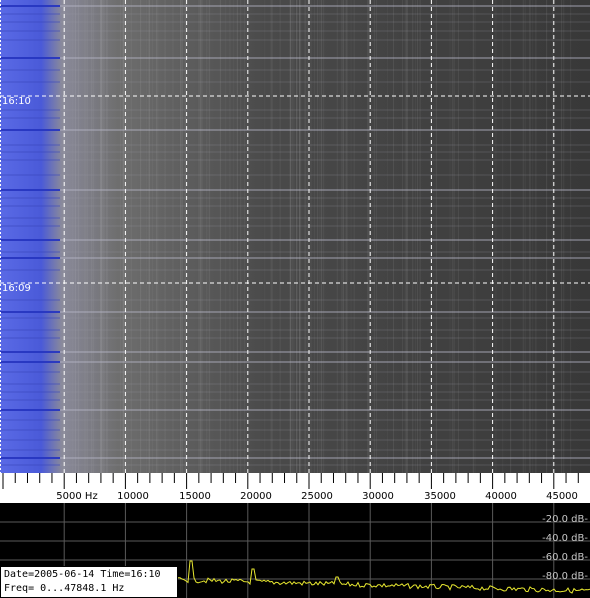  Describe the element at coordinates (565, 576) in the screenshot. I see `db-label-minus-80: -80.0 dB-` at that location.